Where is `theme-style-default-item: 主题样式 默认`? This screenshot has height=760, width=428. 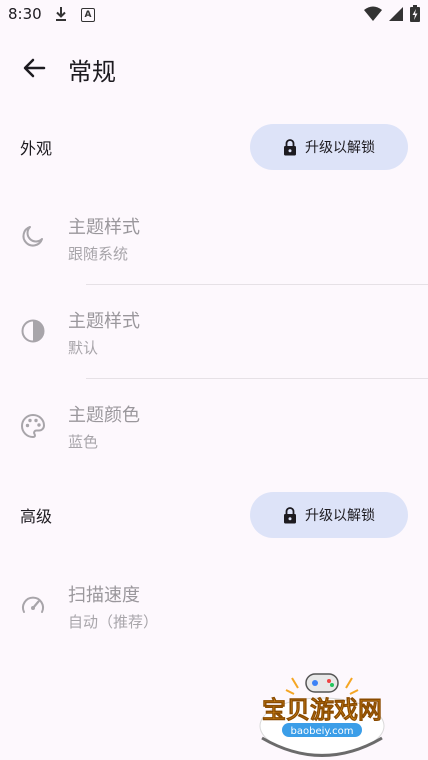
theme-style-default-item: 主题样式 默认 is located at coordinates (214, 331).